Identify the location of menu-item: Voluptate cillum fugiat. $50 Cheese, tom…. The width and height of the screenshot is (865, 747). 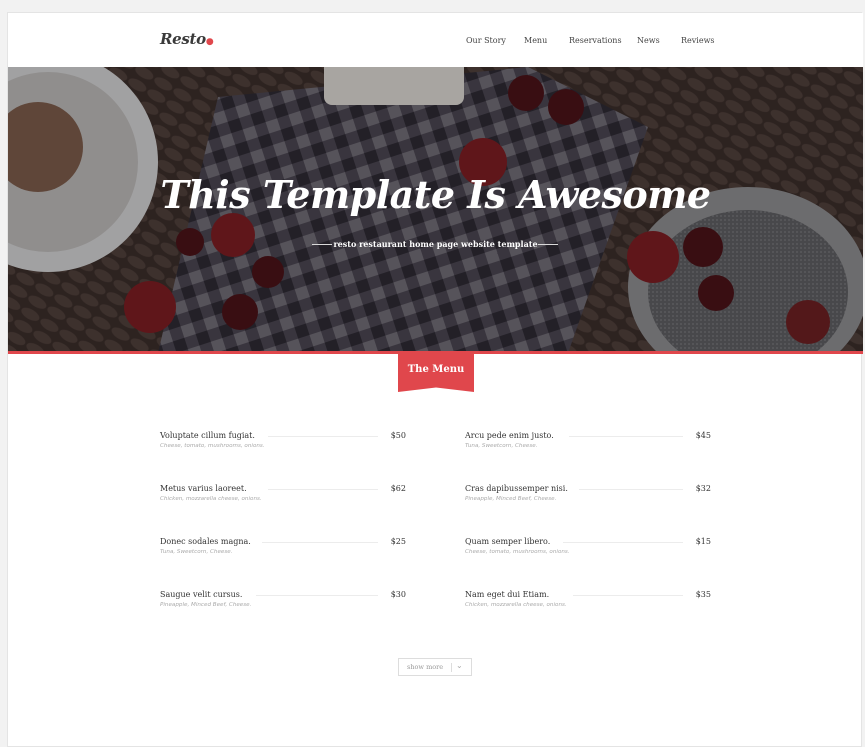
(283, 446).